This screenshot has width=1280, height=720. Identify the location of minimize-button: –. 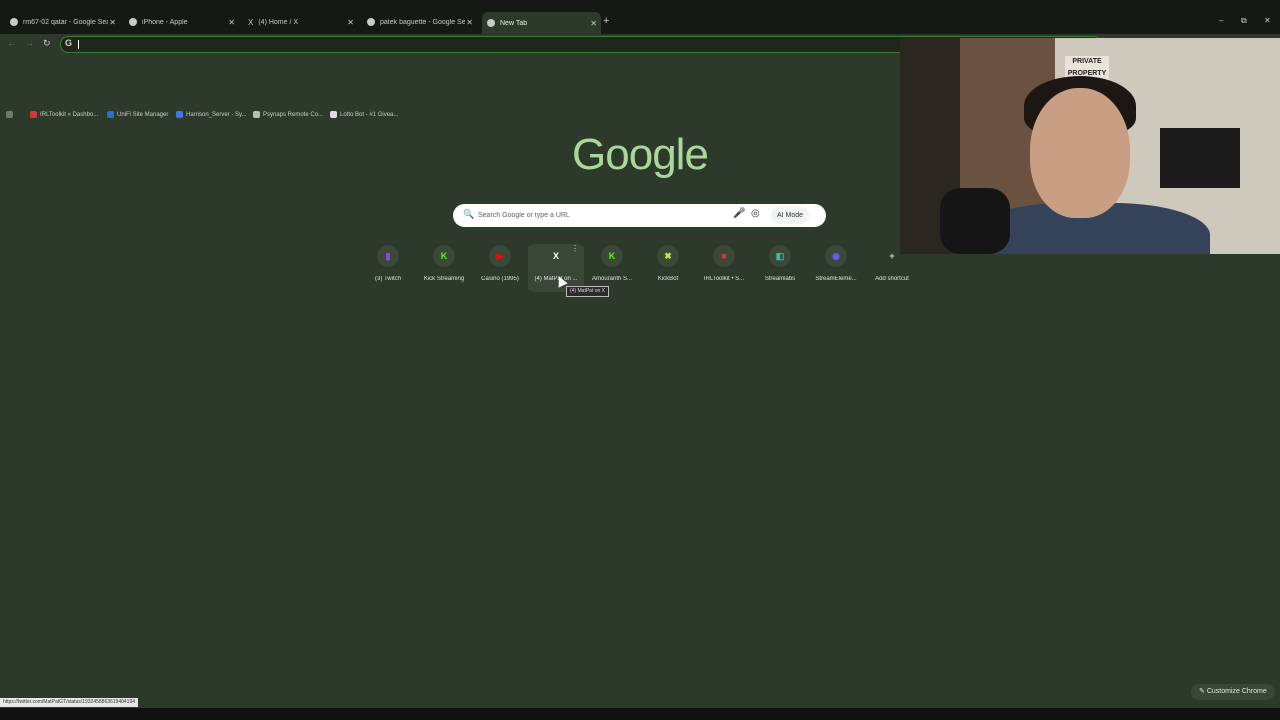
(1221, 20).